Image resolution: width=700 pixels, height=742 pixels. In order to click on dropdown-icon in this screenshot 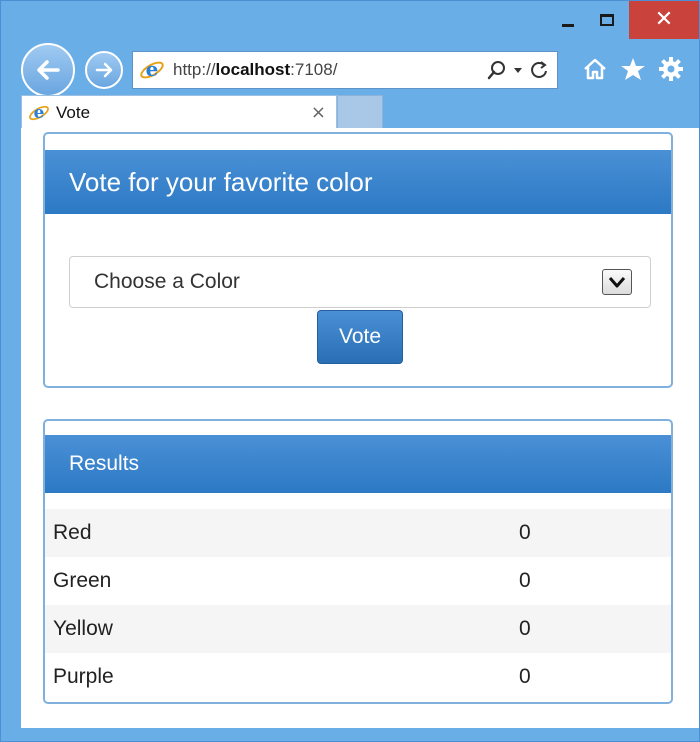, I will do `click(518, 70)`.